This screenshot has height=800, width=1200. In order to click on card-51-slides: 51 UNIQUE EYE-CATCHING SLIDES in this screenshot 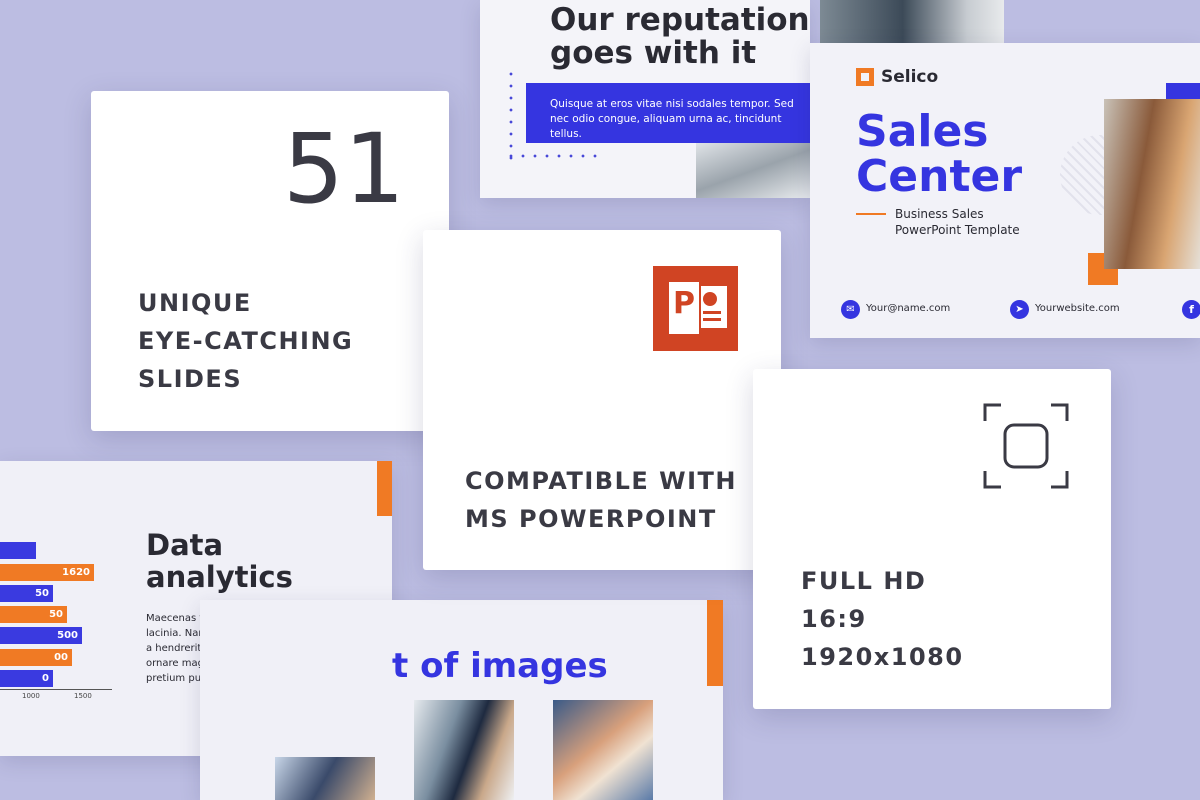, I will do `click(270, 261)`.